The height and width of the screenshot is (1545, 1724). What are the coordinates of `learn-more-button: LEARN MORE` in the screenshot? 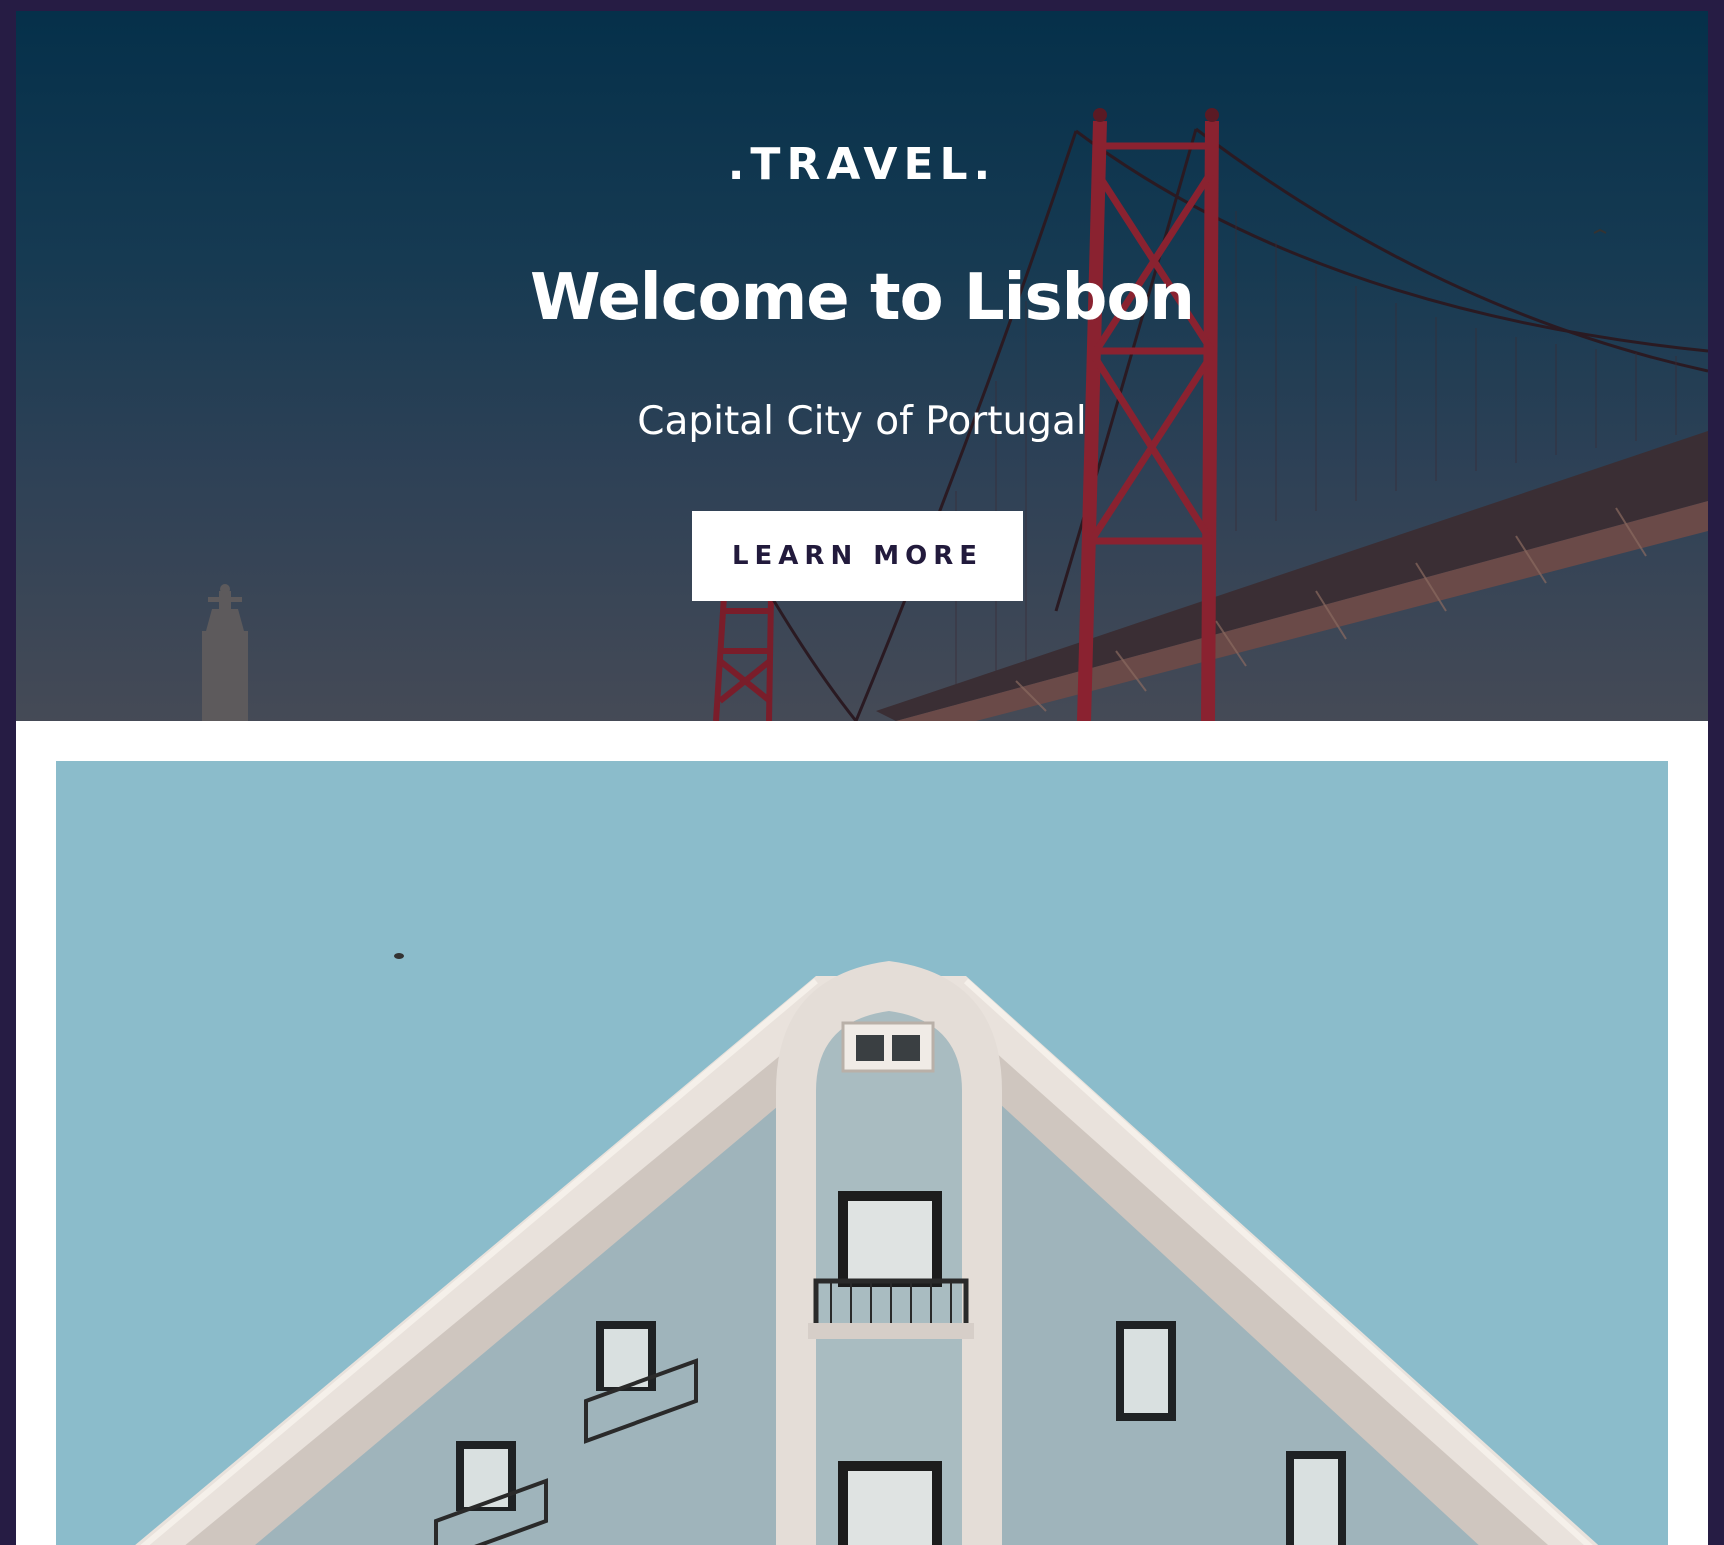 It's located at (857, 556).